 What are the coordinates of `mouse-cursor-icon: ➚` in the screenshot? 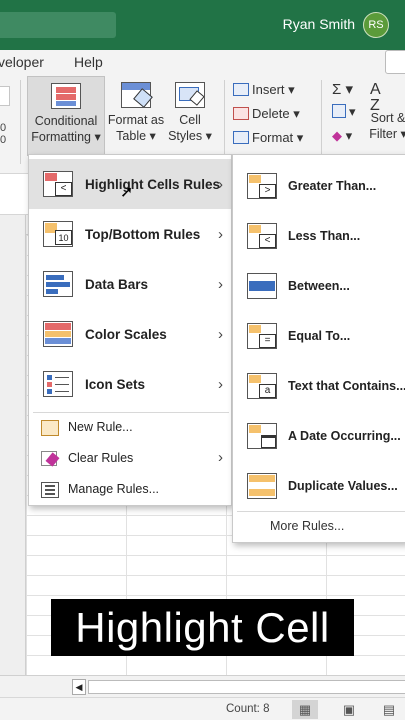 It's located at (127, 192).